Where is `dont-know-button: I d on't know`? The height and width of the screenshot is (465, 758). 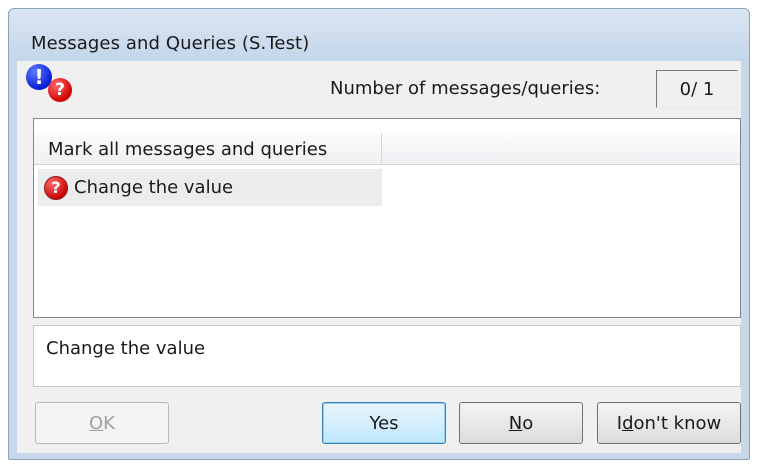
dont-know-button: I d on't know is located at coordinates (669, 423).